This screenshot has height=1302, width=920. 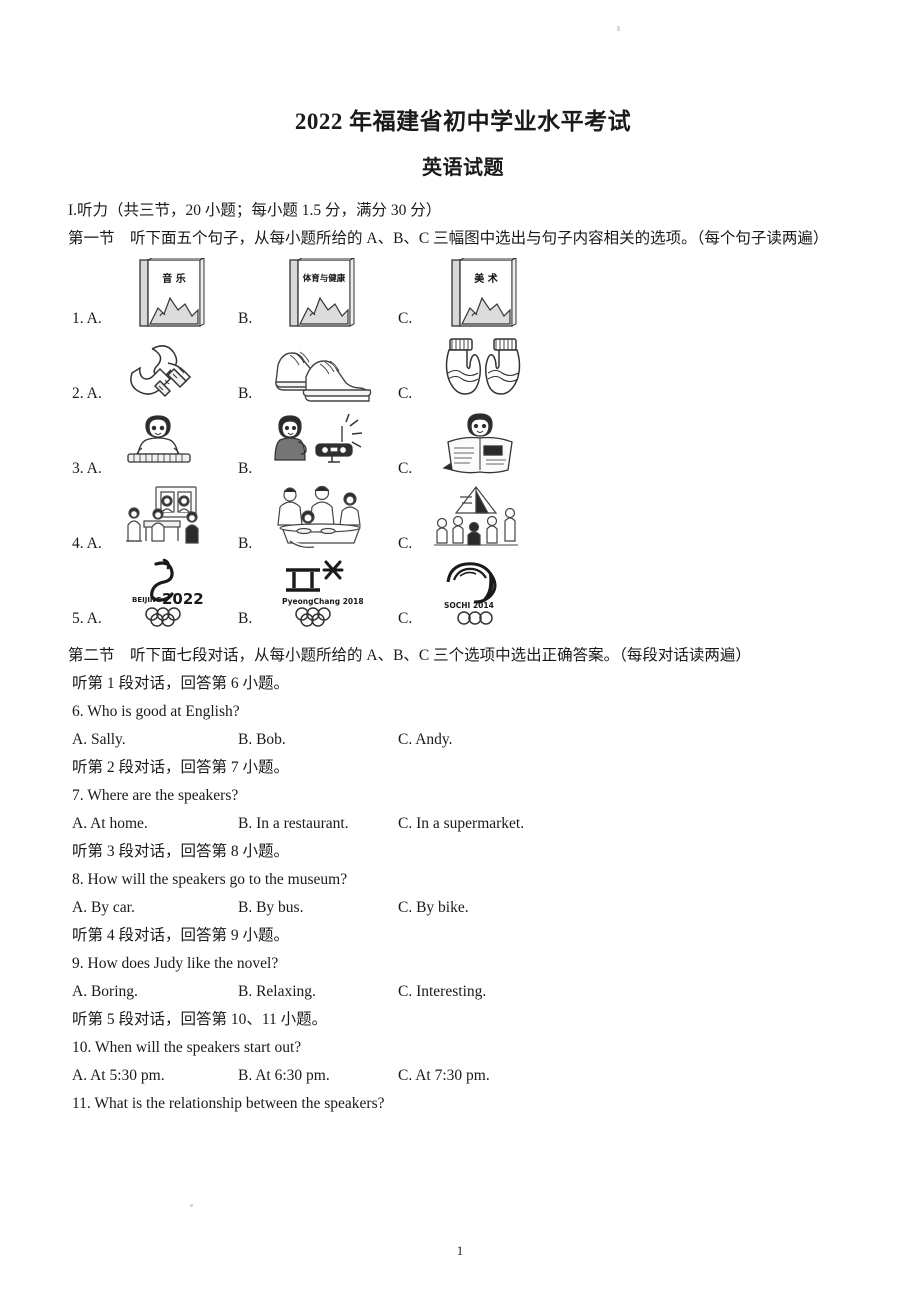 I want to click on listen-lead-3: 听第 3 段对话，回答第 8 小题。, so click(x=181, y=851).